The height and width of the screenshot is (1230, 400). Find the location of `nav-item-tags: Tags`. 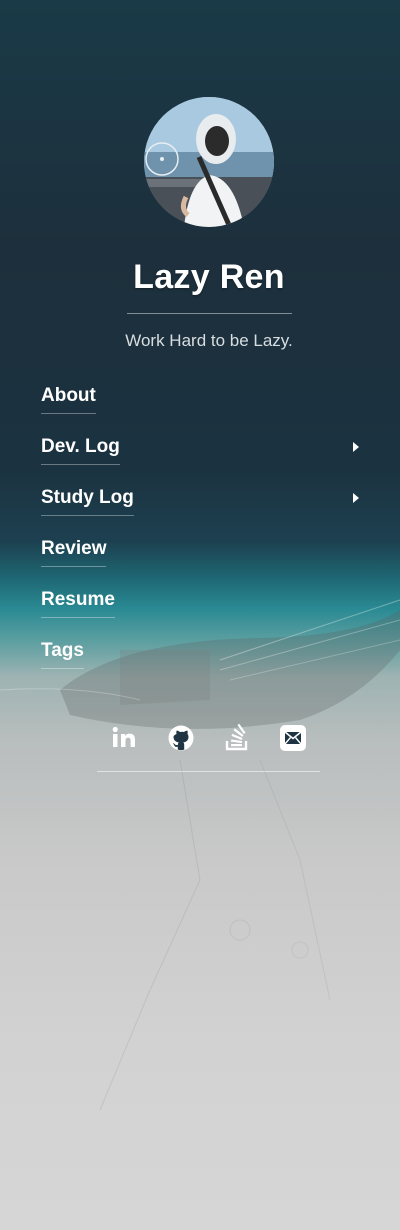

nav-item-tags: Tags is located at coordinates (201, 664).